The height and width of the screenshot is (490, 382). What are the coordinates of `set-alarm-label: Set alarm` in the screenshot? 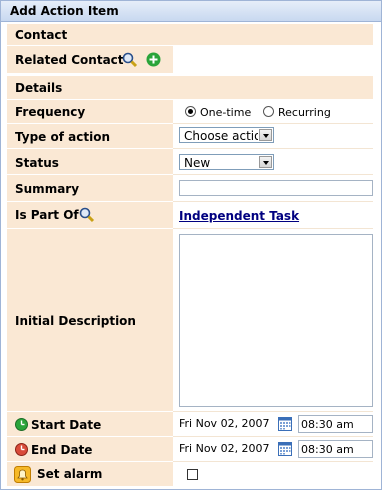 It's located at (70, 474).